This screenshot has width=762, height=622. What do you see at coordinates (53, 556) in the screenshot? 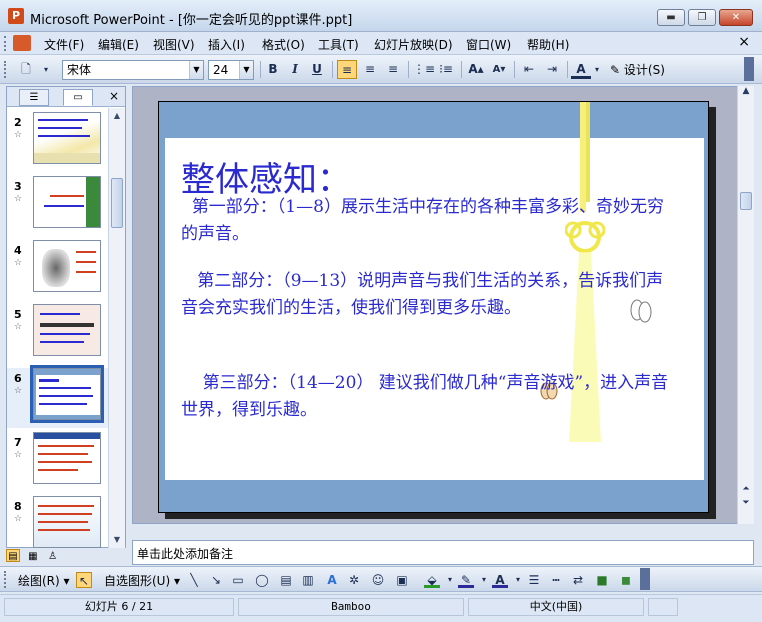
I see `slideshow-view-icon: ♙` at bounding box center [53, 556].